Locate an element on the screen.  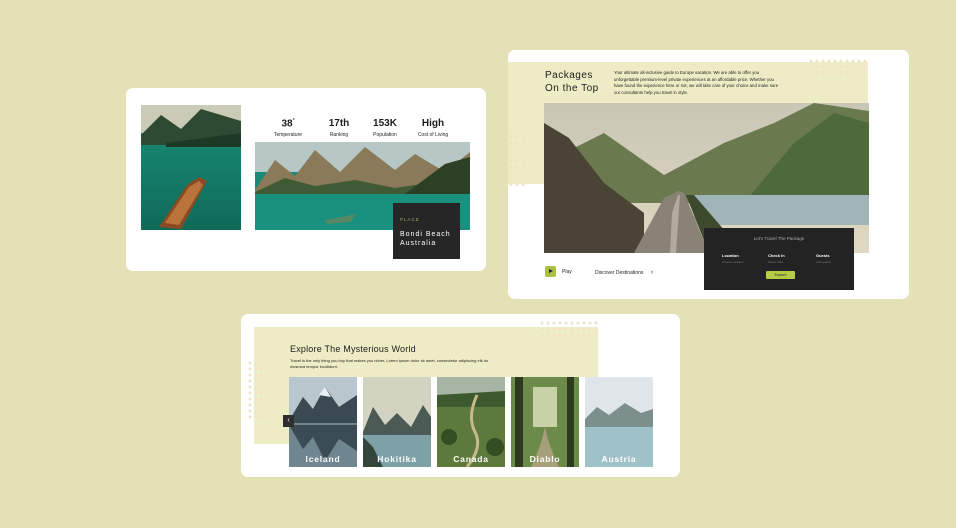
destination-name: Iceland is located at coordinates (323, 459).